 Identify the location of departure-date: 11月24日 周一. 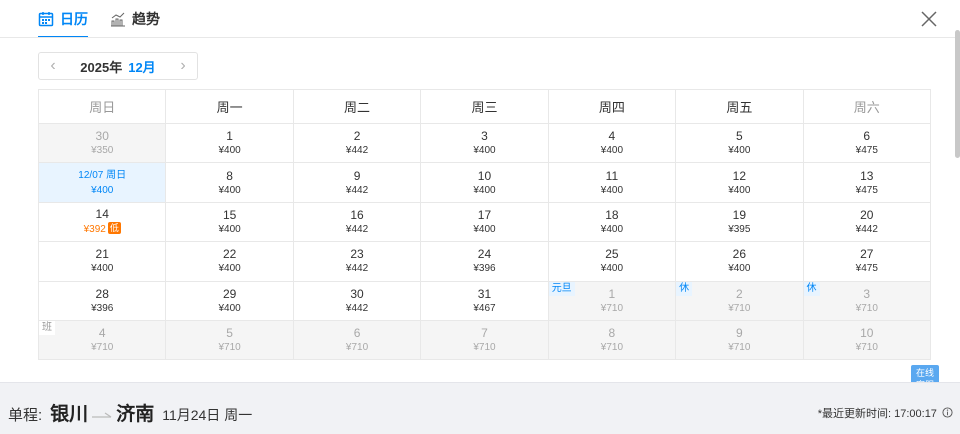
(207, 415).